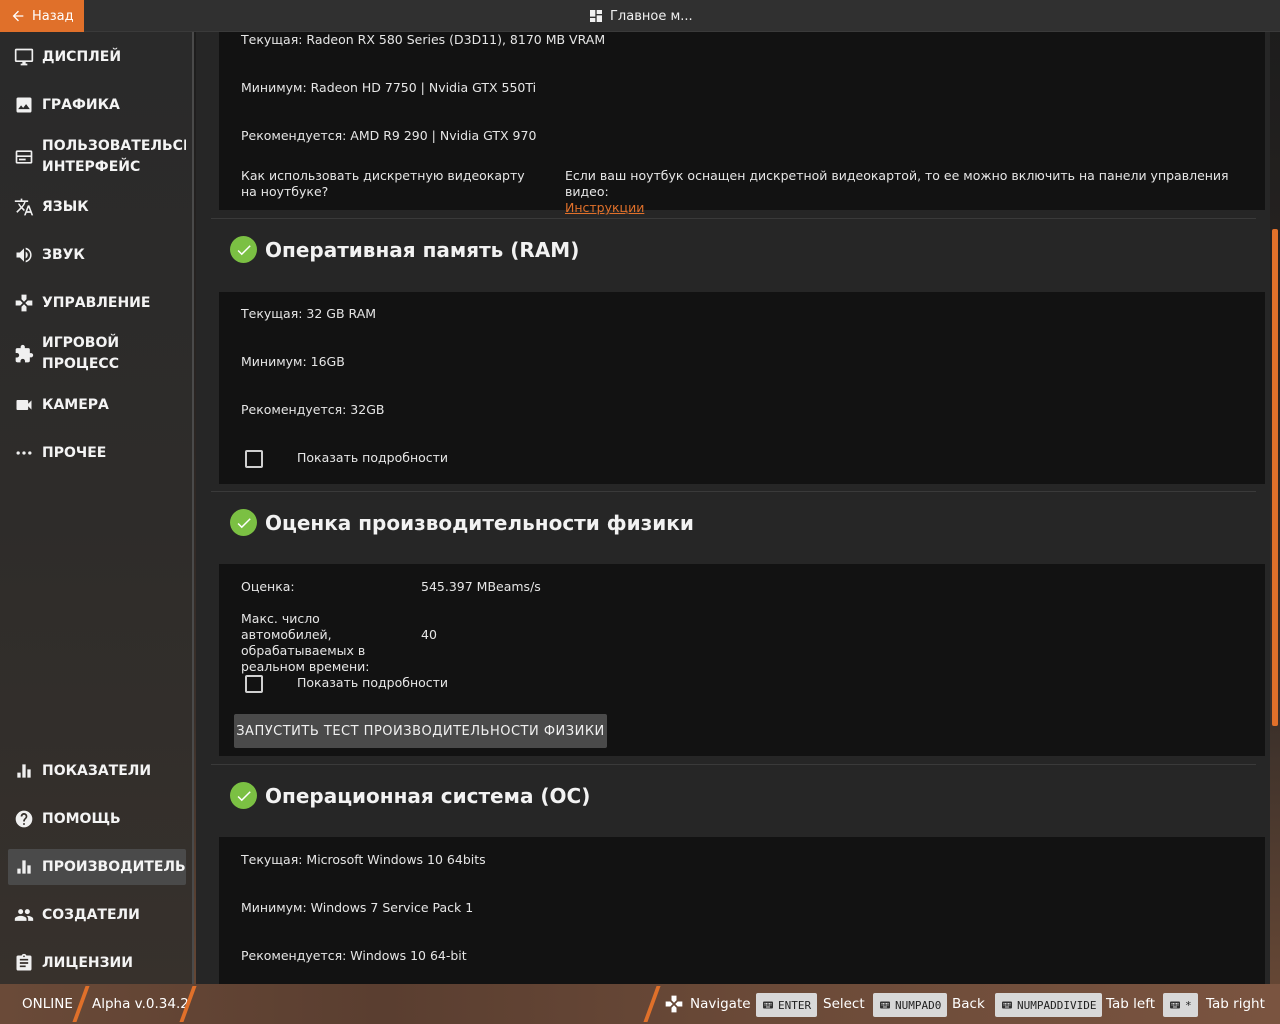 The height and width of the screenshot is (1024, 1280). What do you see at coordinates (254, 459) in the screenshot?
I see `ram-details-checkbox` at bounding box center [254, 459].